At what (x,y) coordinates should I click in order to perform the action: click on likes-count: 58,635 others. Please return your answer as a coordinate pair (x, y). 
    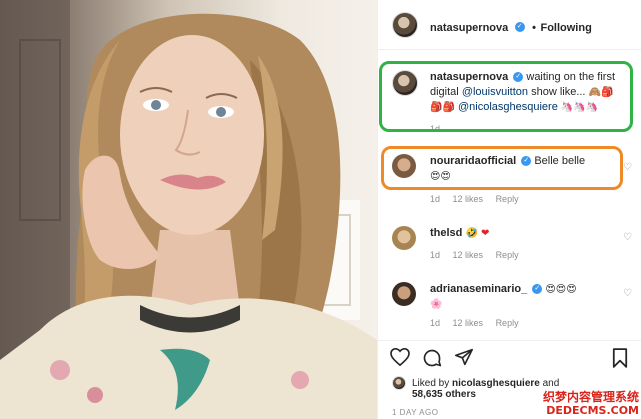
    Looking at the image, I should click on (444, 394).